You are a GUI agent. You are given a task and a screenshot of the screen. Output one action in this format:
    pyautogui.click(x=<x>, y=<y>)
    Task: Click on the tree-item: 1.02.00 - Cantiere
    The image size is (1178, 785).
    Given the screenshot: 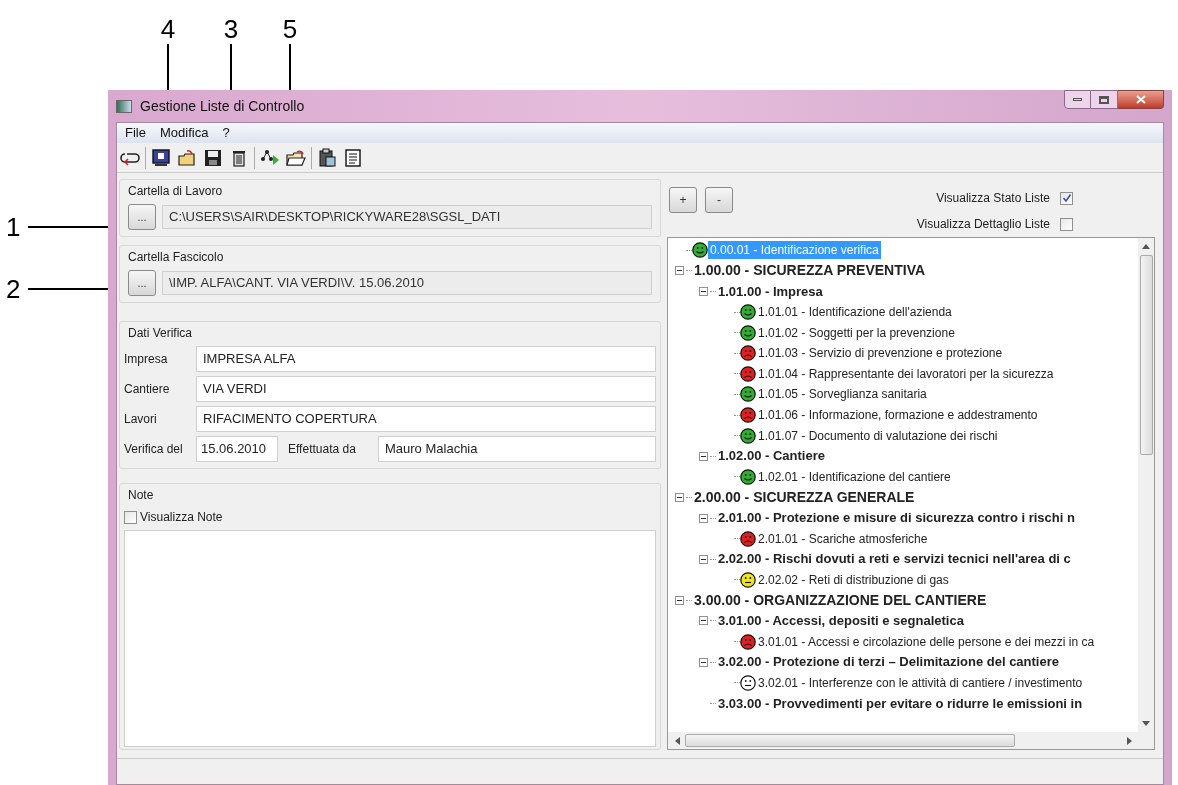 What is the action you would take?
    pyautogui.click(x=771, y=456)
    